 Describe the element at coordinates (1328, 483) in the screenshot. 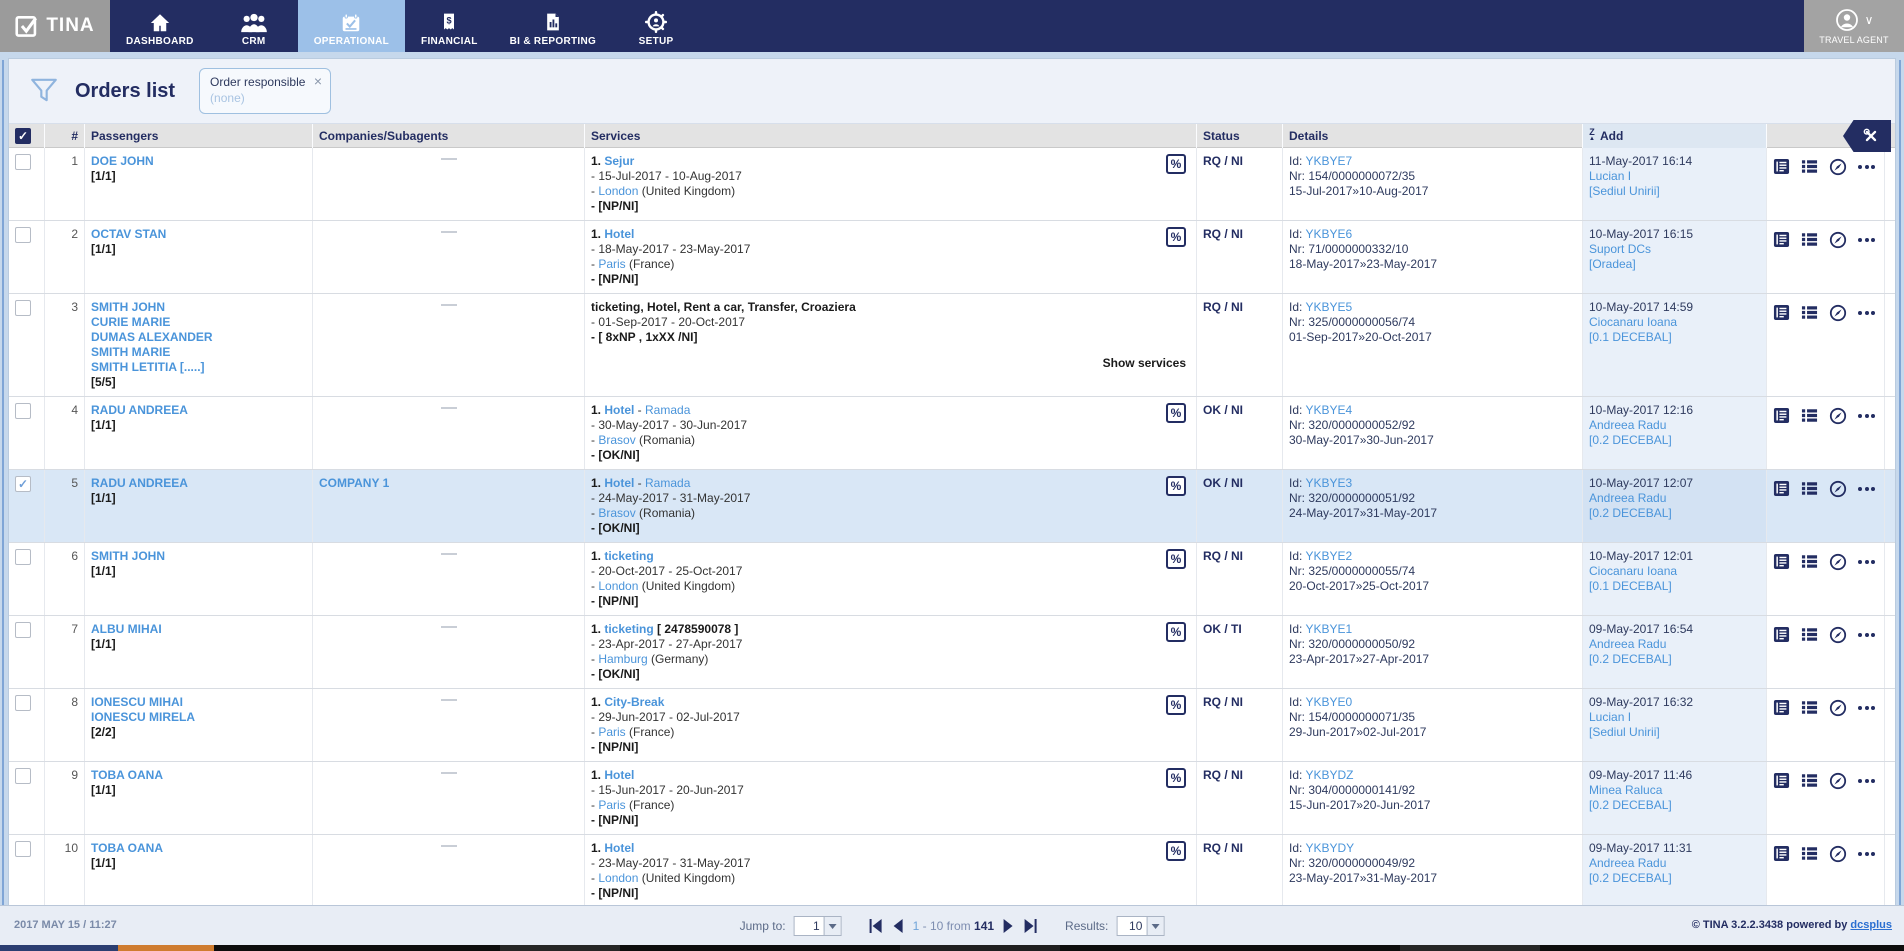

I see `order-id-link: YKBYE3` at that location.